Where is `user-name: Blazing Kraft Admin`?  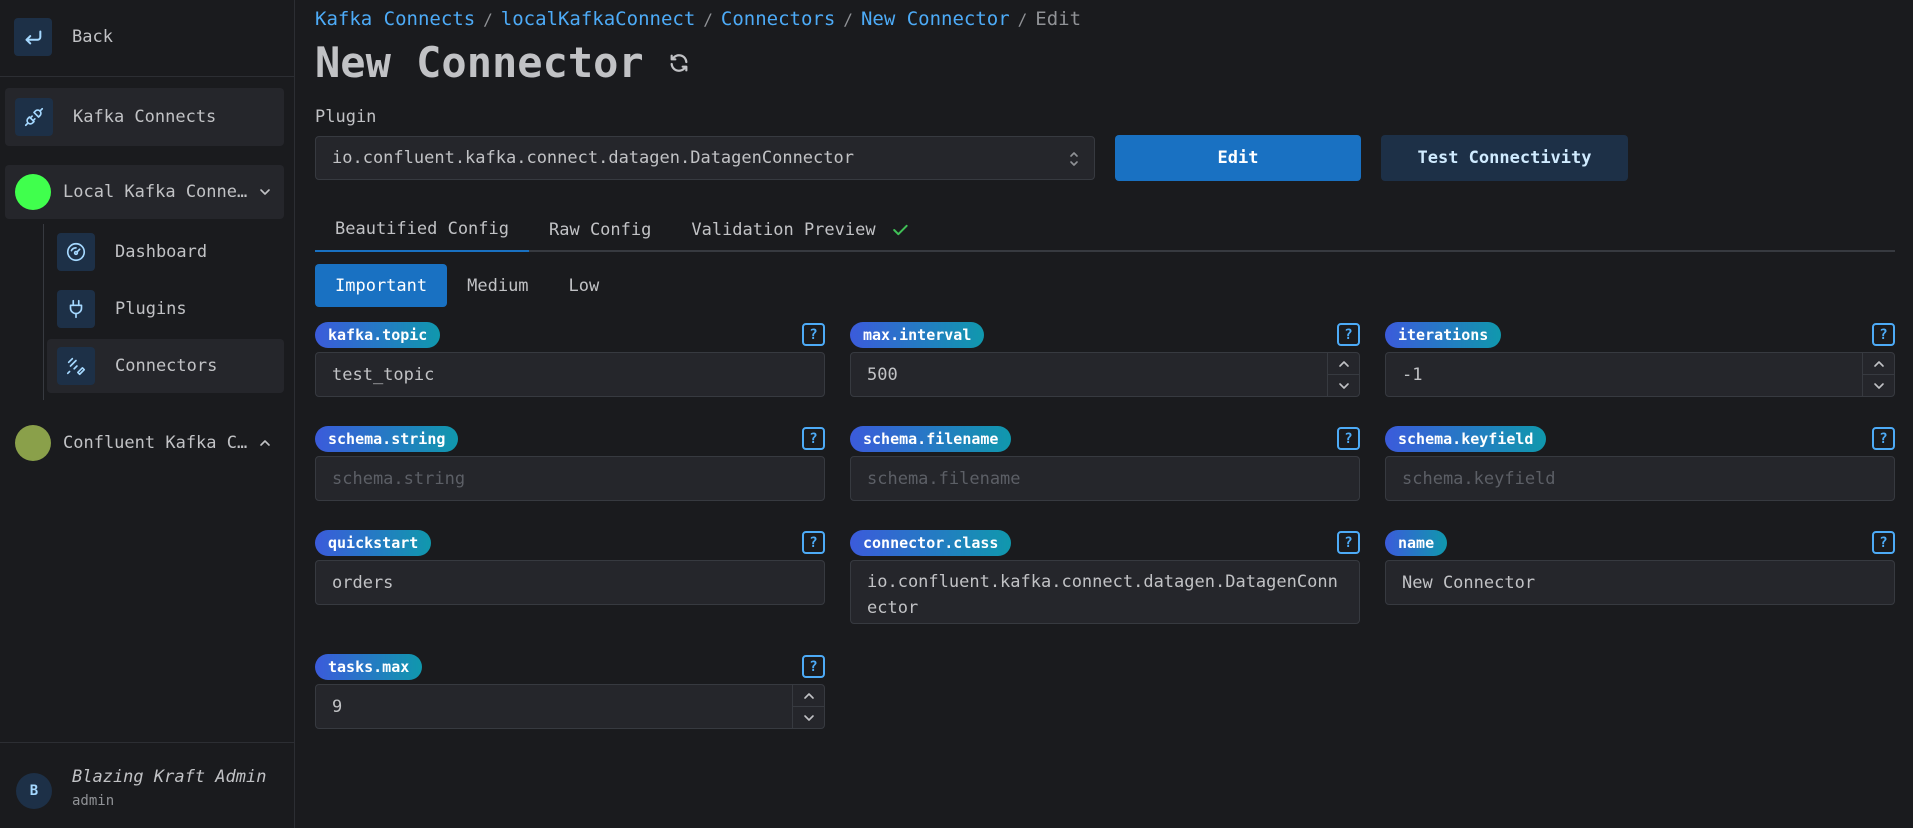
user-name: Blazing Kraft Admin is located at coordinates (169, 777).